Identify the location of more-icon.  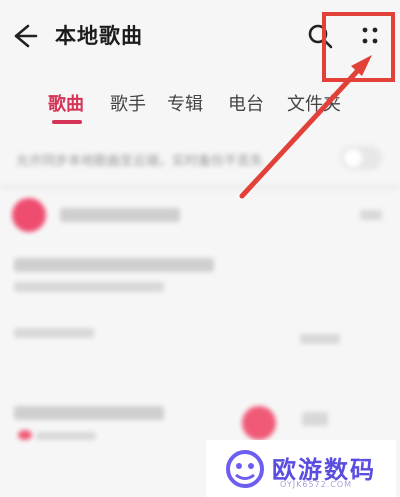
(315, 419).